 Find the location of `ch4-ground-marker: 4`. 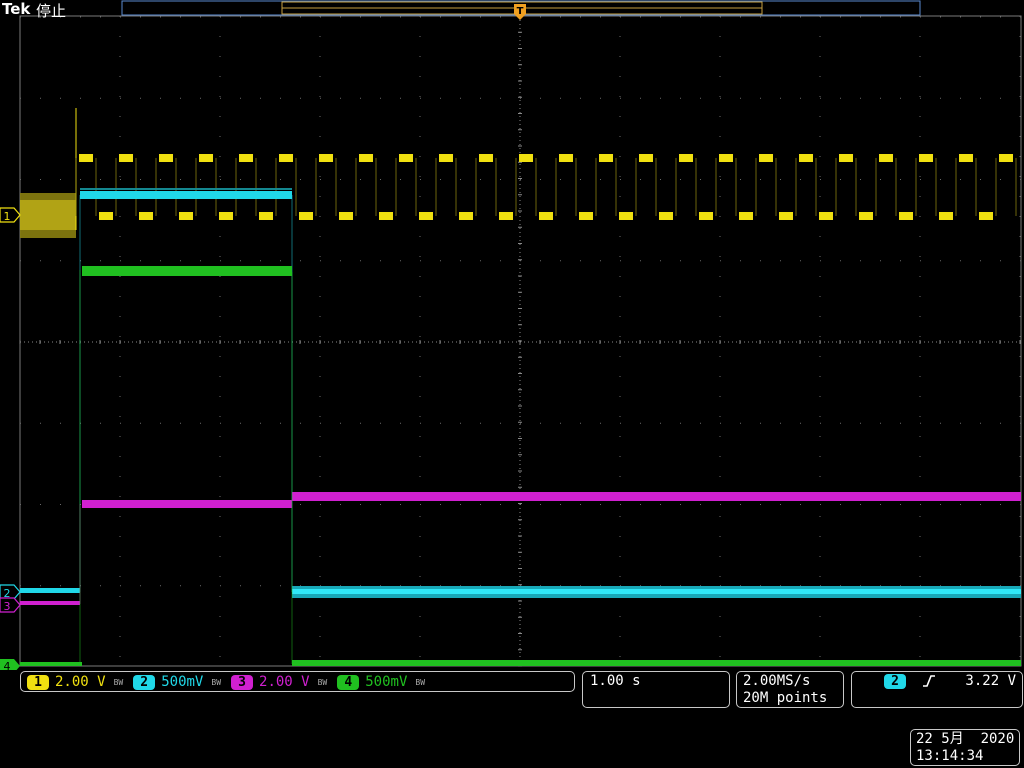

ch4-ground-marker: 4 is located at coordinates (10, 664).